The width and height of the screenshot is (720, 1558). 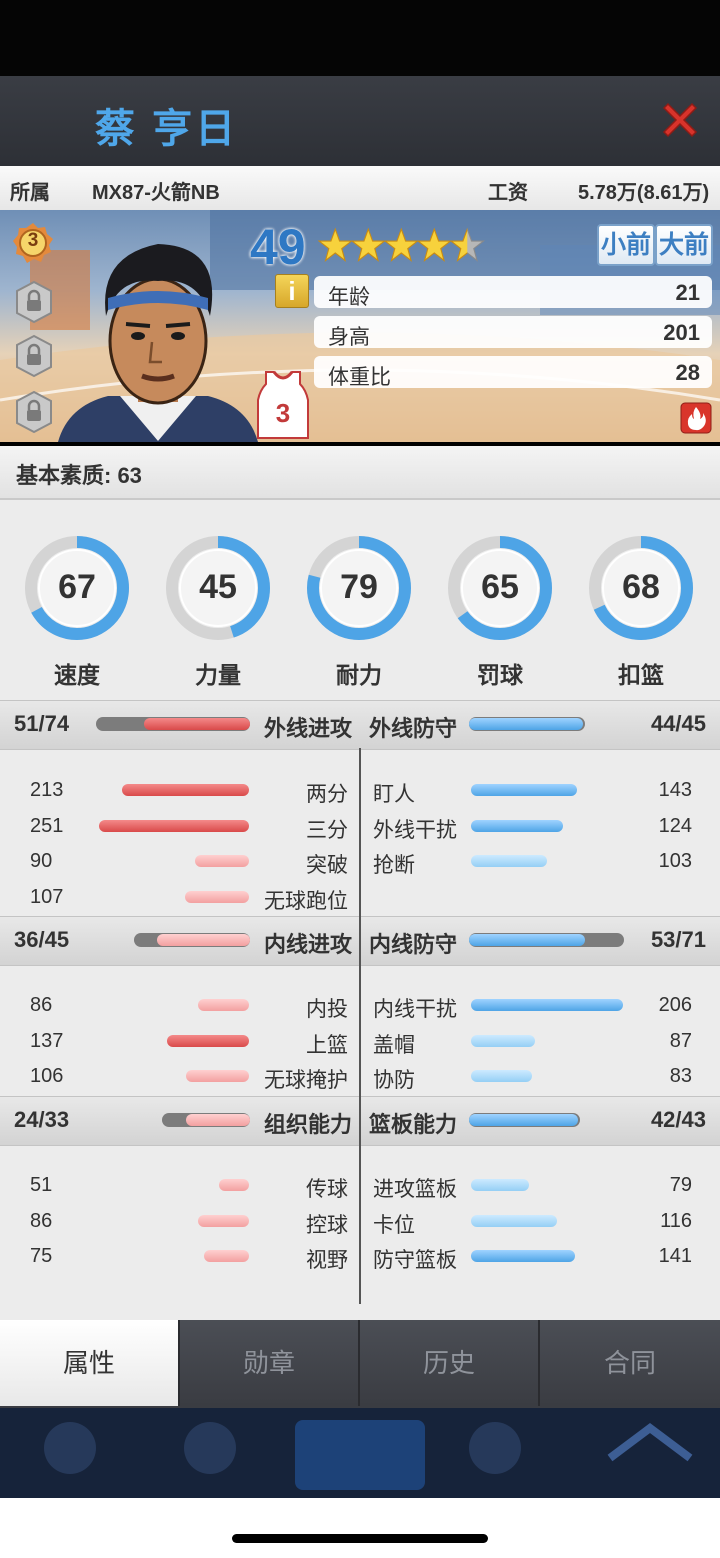 What do you see at coordinates (680, 1040) in the screenshot?
I see `right-stat-value: 87` at bounding box center [680, 1040].